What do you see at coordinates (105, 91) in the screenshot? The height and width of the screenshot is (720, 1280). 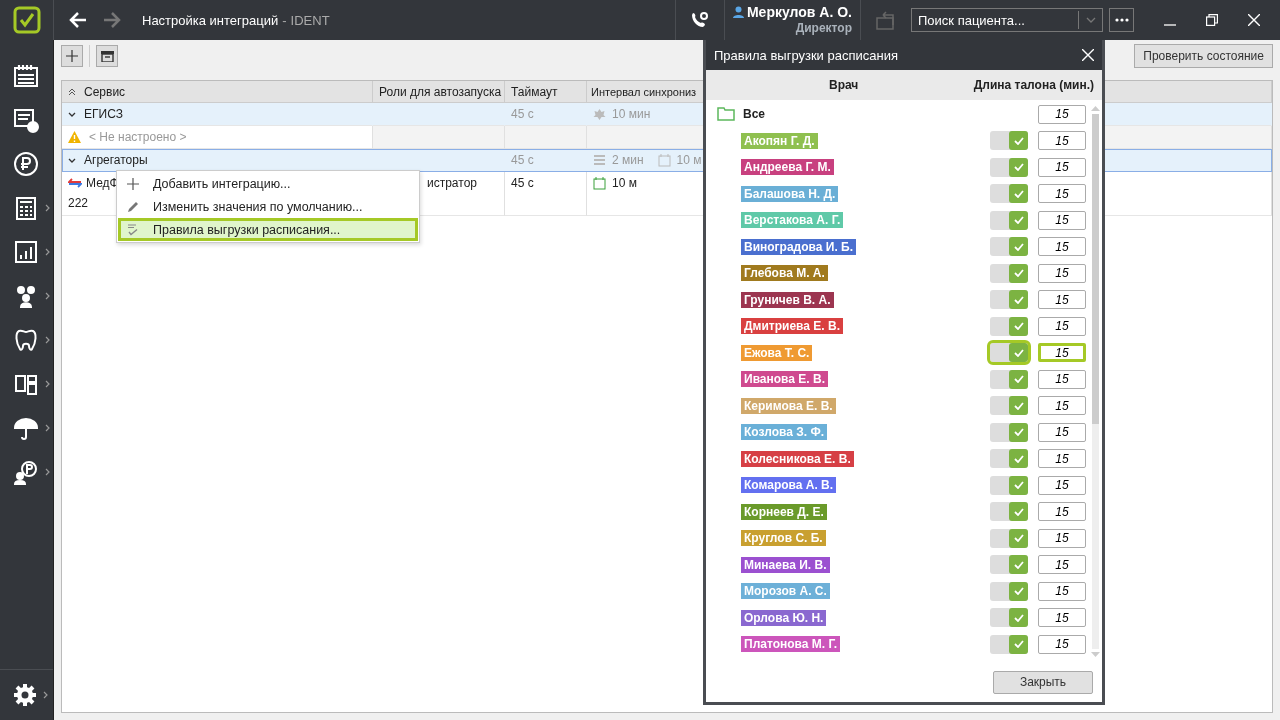 I see `column-header: Сервис` at bounding box center [105, 91].